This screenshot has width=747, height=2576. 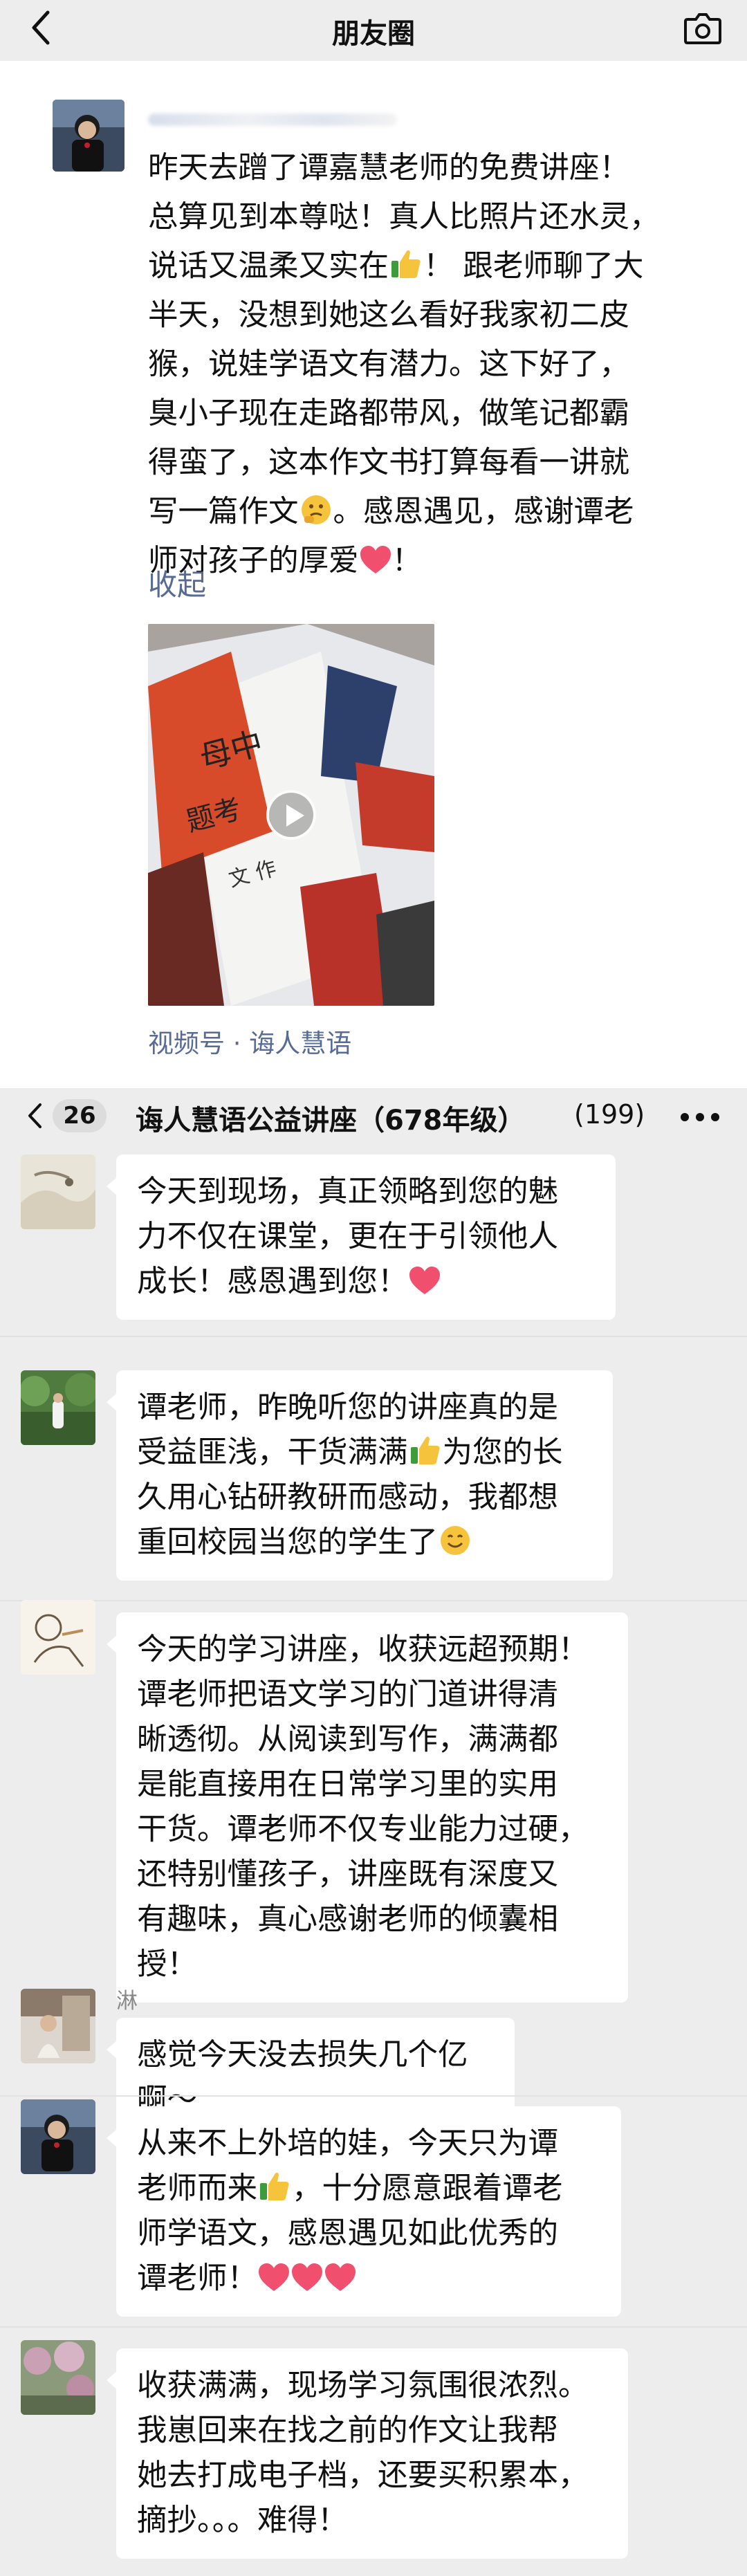 I want to click on chat-header: 26 诲人慧语公益讲座（678年级） (199), so click(x=373, y=1115).